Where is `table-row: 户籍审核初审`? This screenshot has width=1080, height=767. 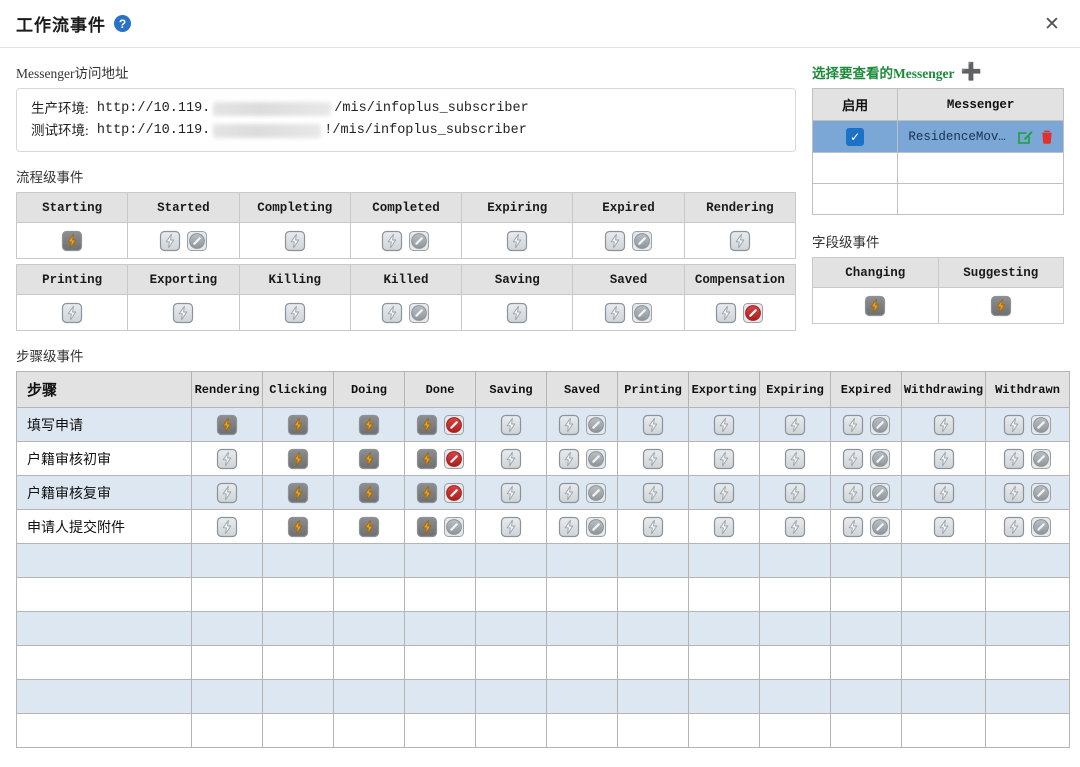
table-row: 户籍审核初审 is located at coordinates (543, 458).